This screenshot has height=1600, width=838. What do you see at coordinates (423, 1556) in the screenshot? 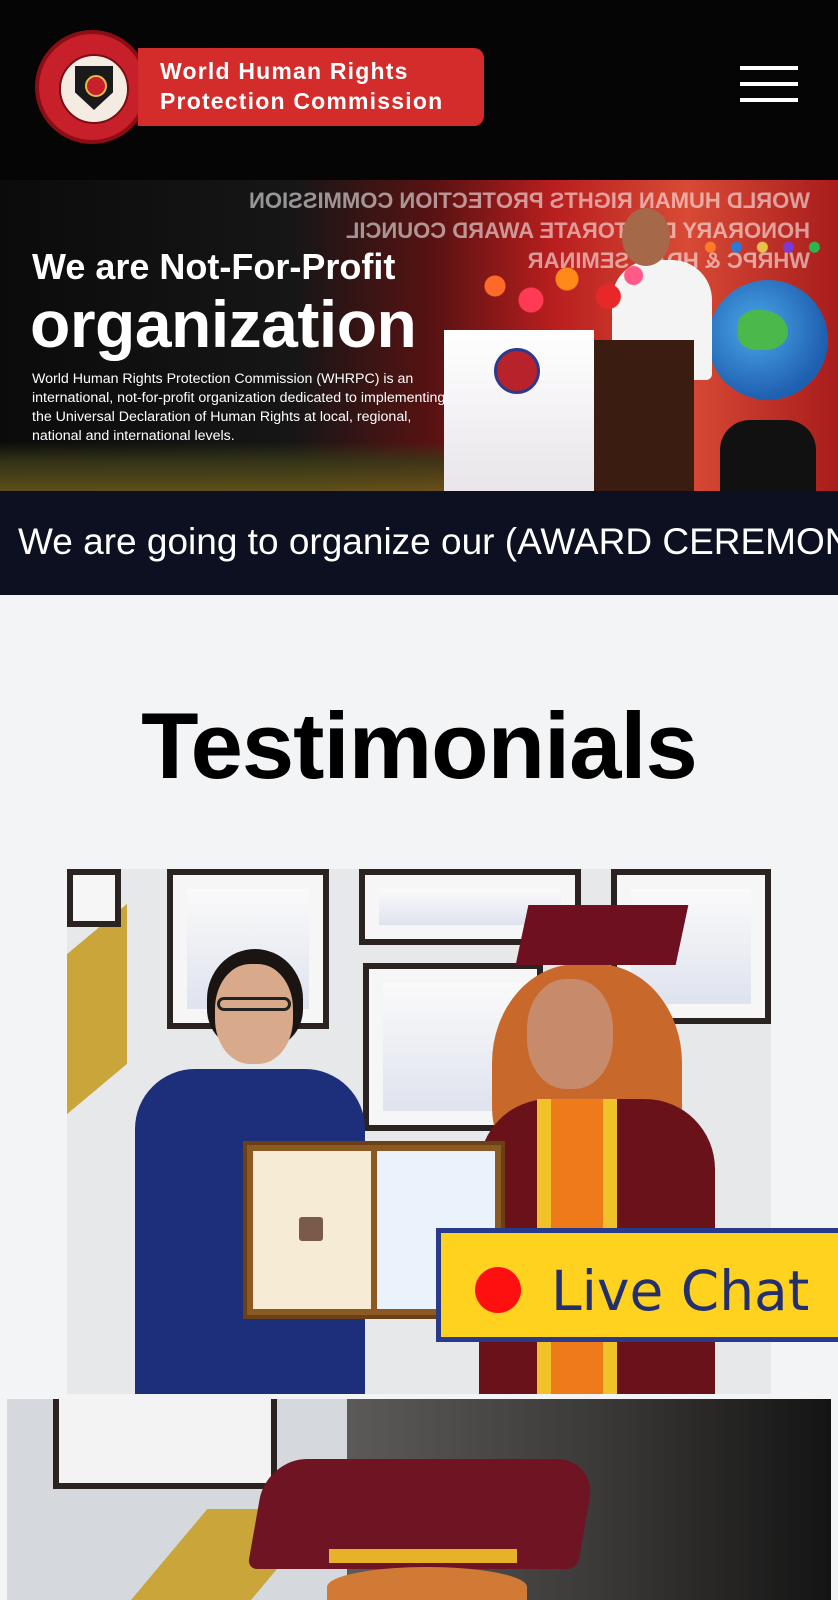
I see `cap-band` at bounding box center [423, 1556].